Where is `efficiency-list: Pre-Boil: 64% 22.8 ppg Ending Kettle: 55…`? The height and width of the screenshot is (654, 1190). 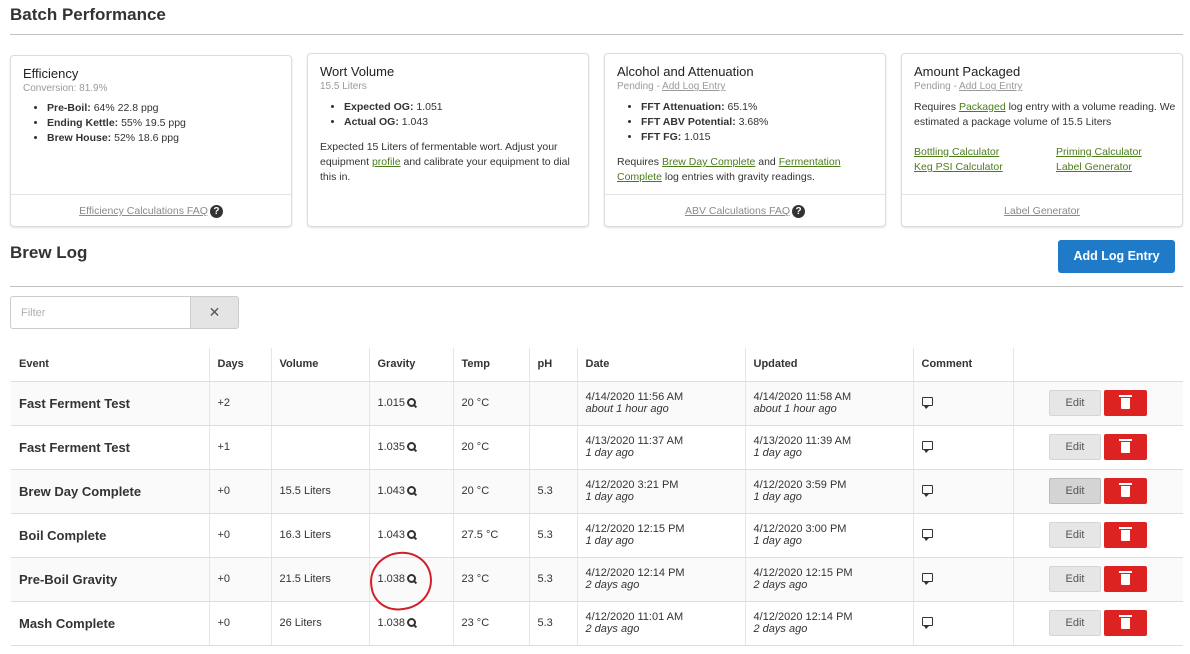 efficiency-list: Pre-Boil: 64% 22.8 ppg Ending Kettle: 55… is located at coordinates (104, 123).